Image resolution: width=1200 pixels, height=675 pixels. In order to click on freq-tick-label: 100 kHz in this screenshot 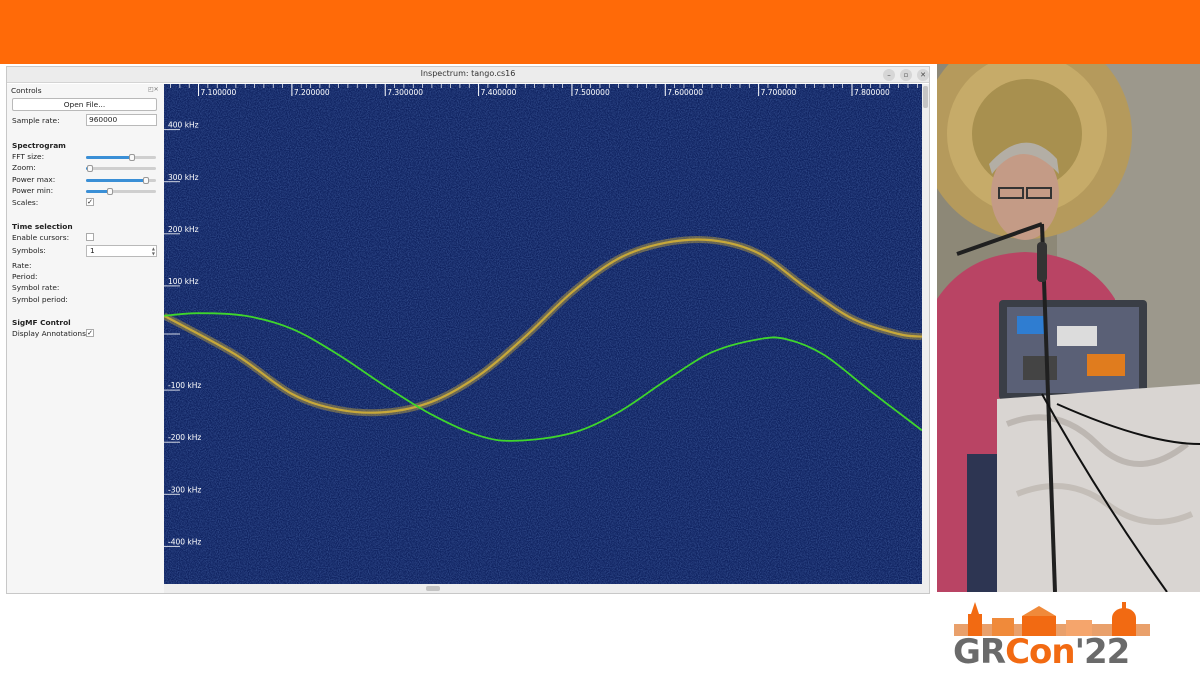, I will do `click(183, 281)`.